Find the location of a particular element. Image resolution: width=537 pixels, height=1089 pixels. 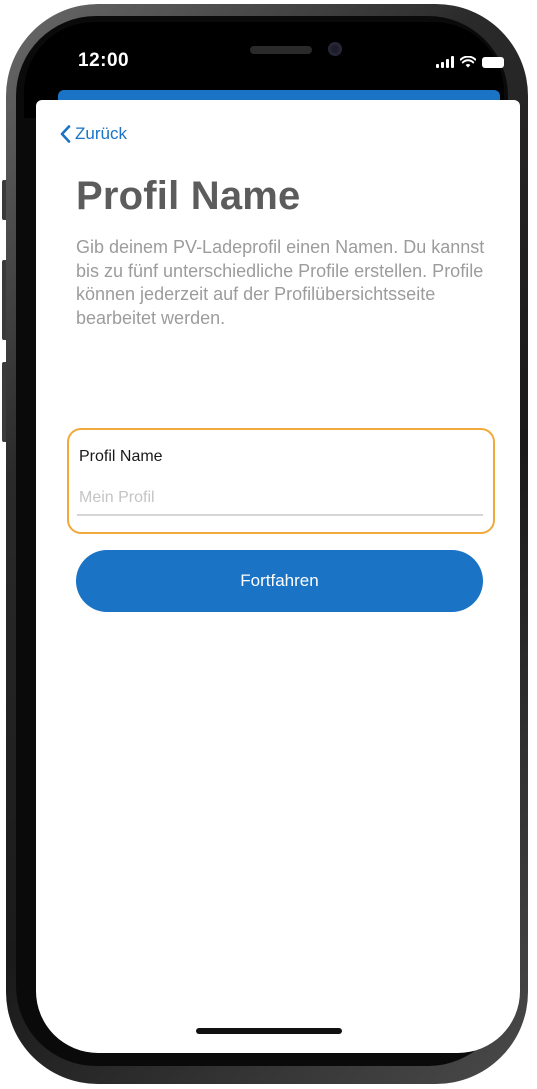

status-icons is located at coordinates (470, 61).